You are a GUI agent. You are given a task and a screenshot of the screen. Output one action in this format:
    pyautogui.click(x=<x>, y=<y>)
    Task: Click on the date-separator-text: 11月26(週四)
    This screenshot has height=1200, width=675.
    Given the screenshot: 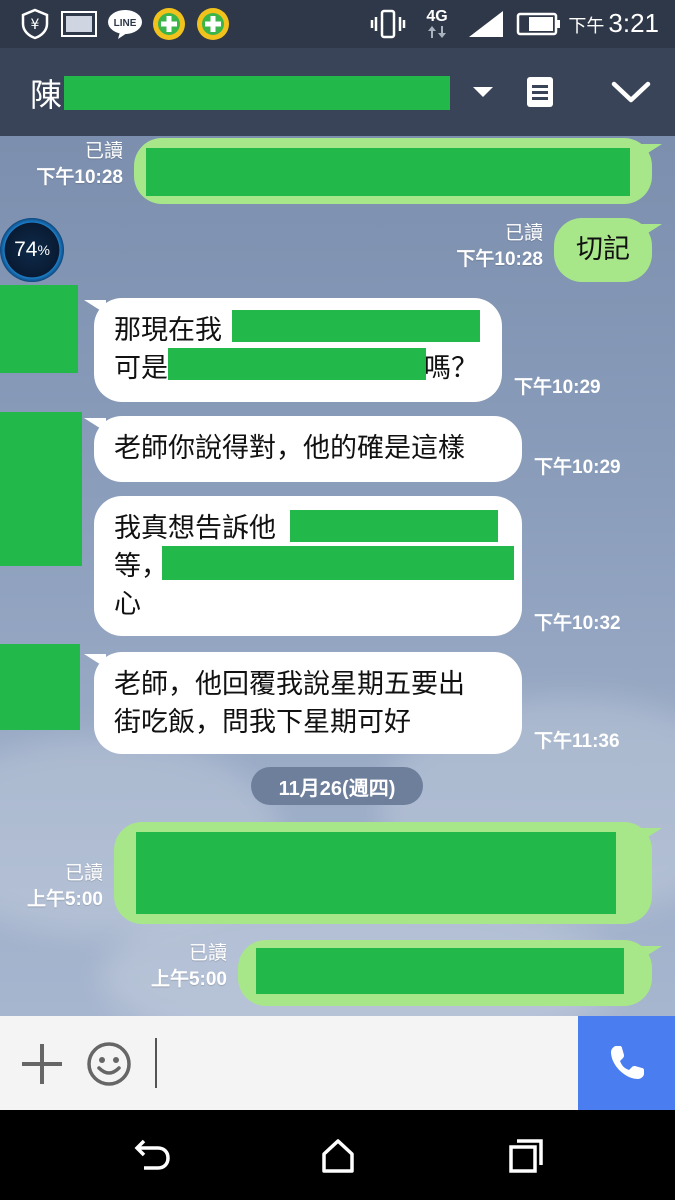 What is the action you would take?
    pyautogui.click(x=337, y=788)
    